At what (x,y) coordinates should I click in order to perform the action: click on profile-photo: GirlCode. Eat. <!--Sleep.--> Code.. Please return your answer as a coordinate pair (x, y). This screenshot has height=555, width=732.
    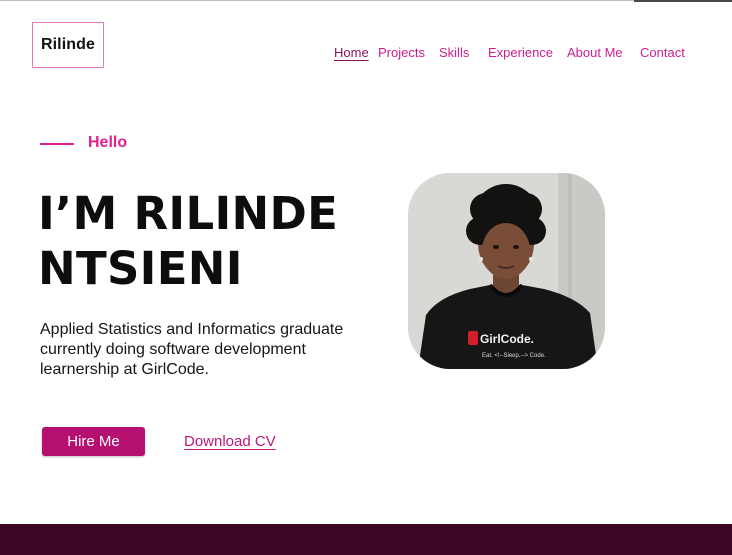
    Looking at the image, I should click on (506, 271).